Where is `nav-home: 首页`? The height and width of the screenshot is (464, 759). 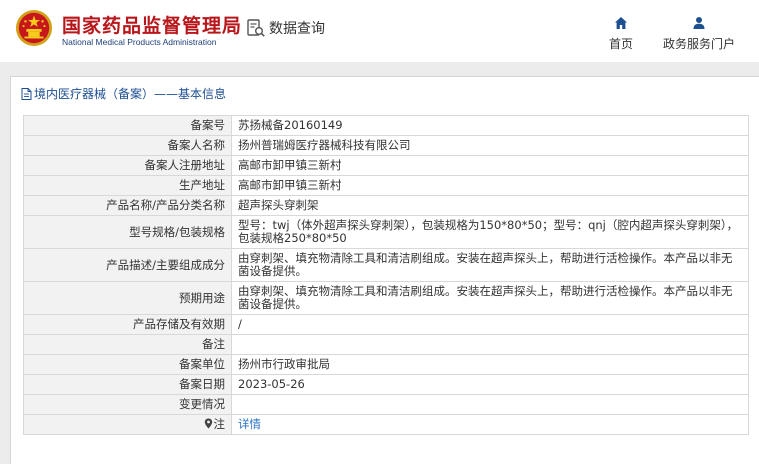
nav-home: 首页 is located at coordinates (621, 34).